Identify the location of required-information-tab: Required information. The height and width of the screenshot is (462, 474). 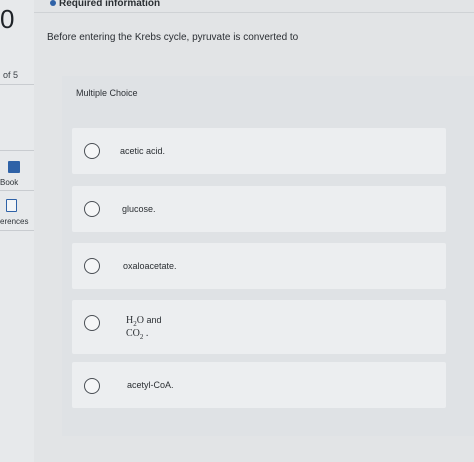
(109, 4).